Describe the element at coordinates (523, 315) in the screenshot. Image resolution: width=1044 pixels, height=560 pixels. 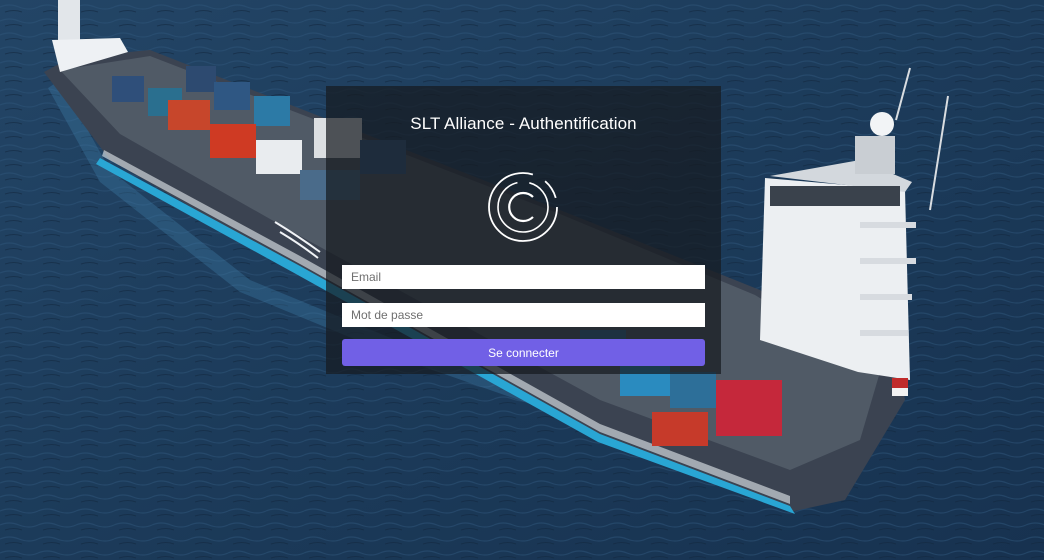
I see `password-field` at that location.